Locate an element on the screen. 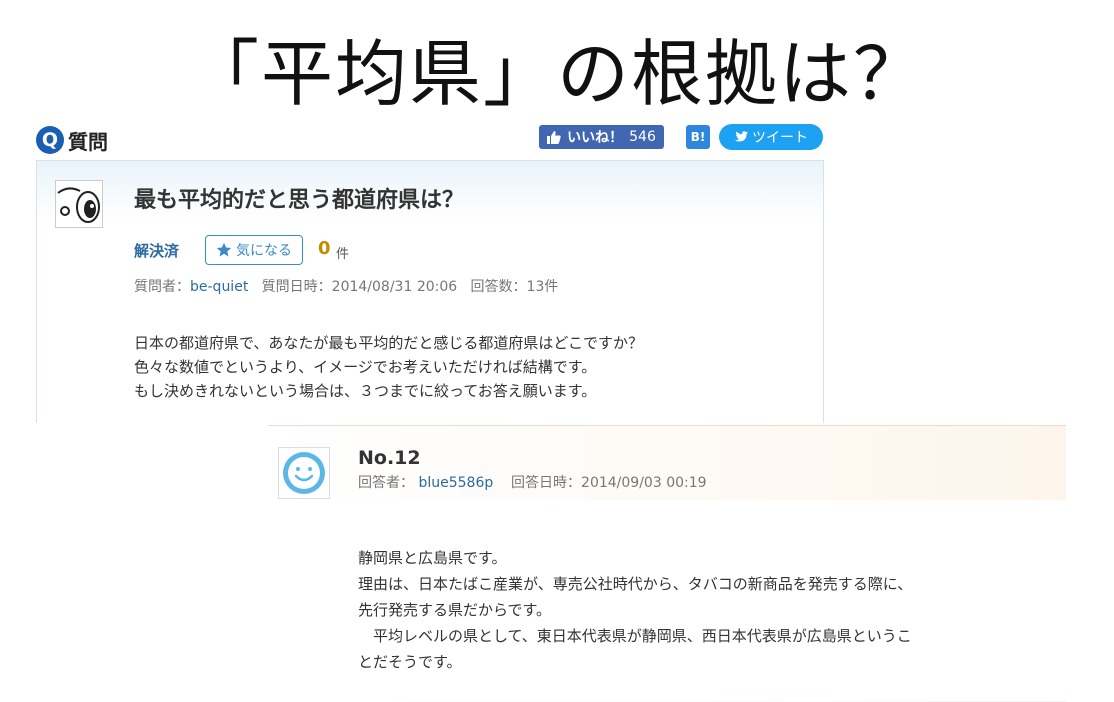 This screenshot has height=702, width=1114. tweet-button: ツイート is located at coordinates (771, 137).